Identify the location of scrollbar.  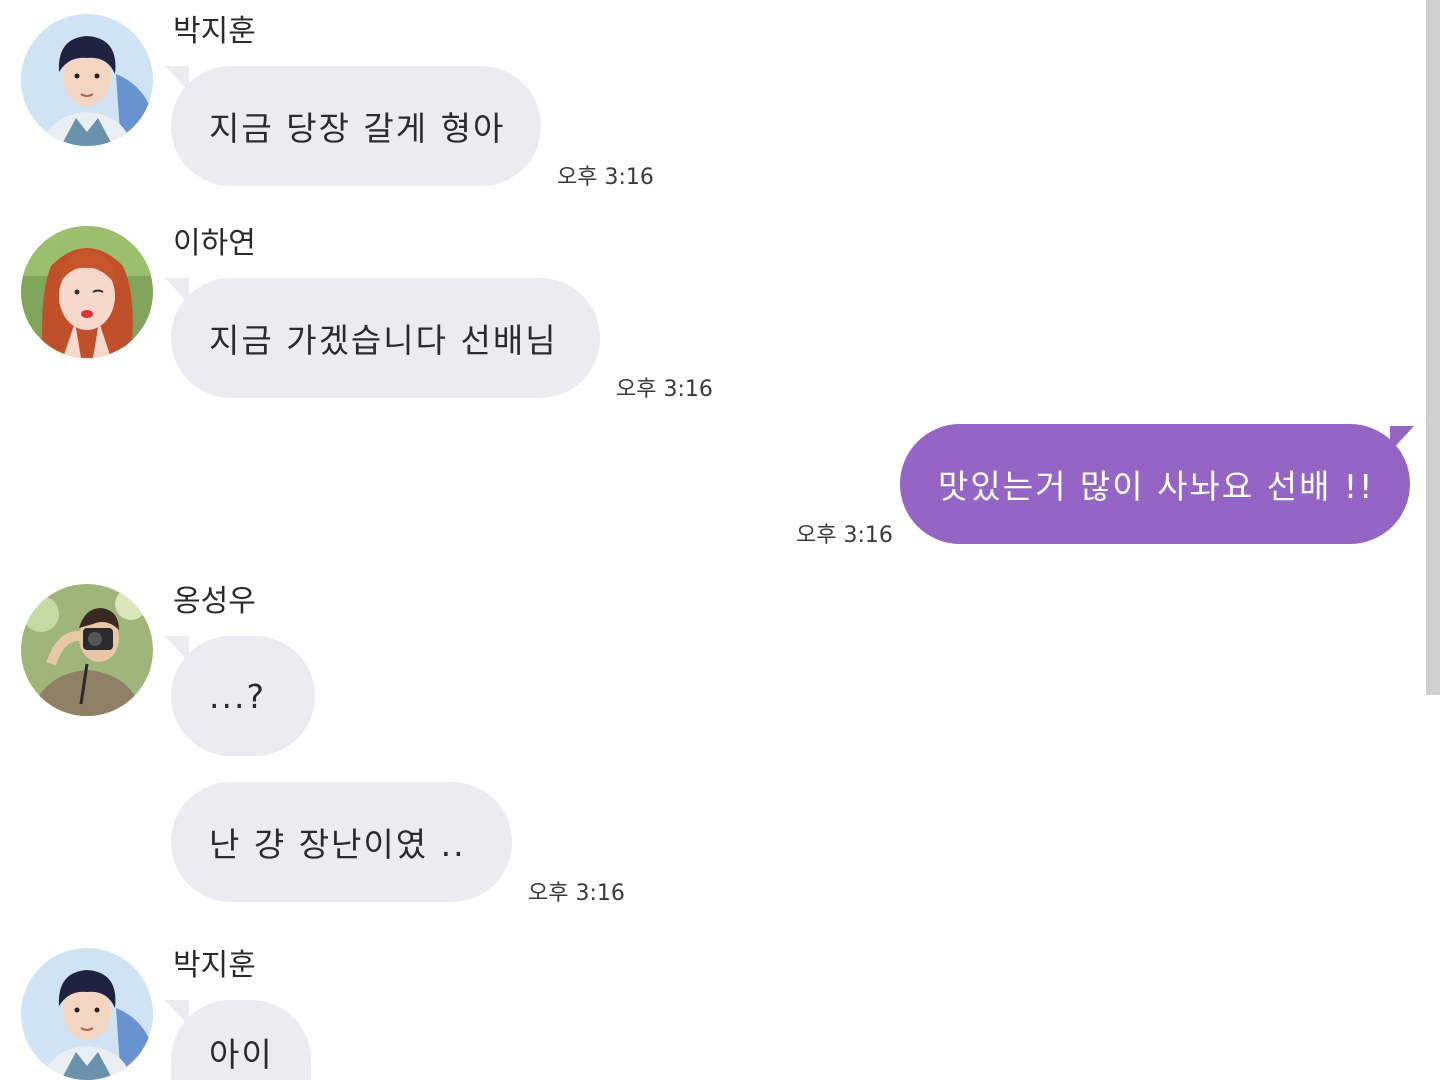
(1433, 347).